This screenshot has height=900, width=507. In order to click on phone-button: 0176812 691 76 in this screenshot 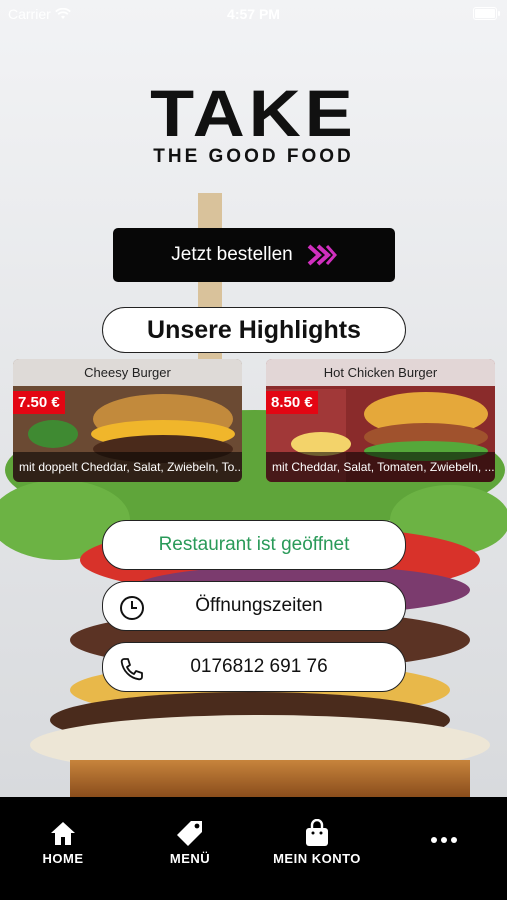, I will do `click(254, 667)`.